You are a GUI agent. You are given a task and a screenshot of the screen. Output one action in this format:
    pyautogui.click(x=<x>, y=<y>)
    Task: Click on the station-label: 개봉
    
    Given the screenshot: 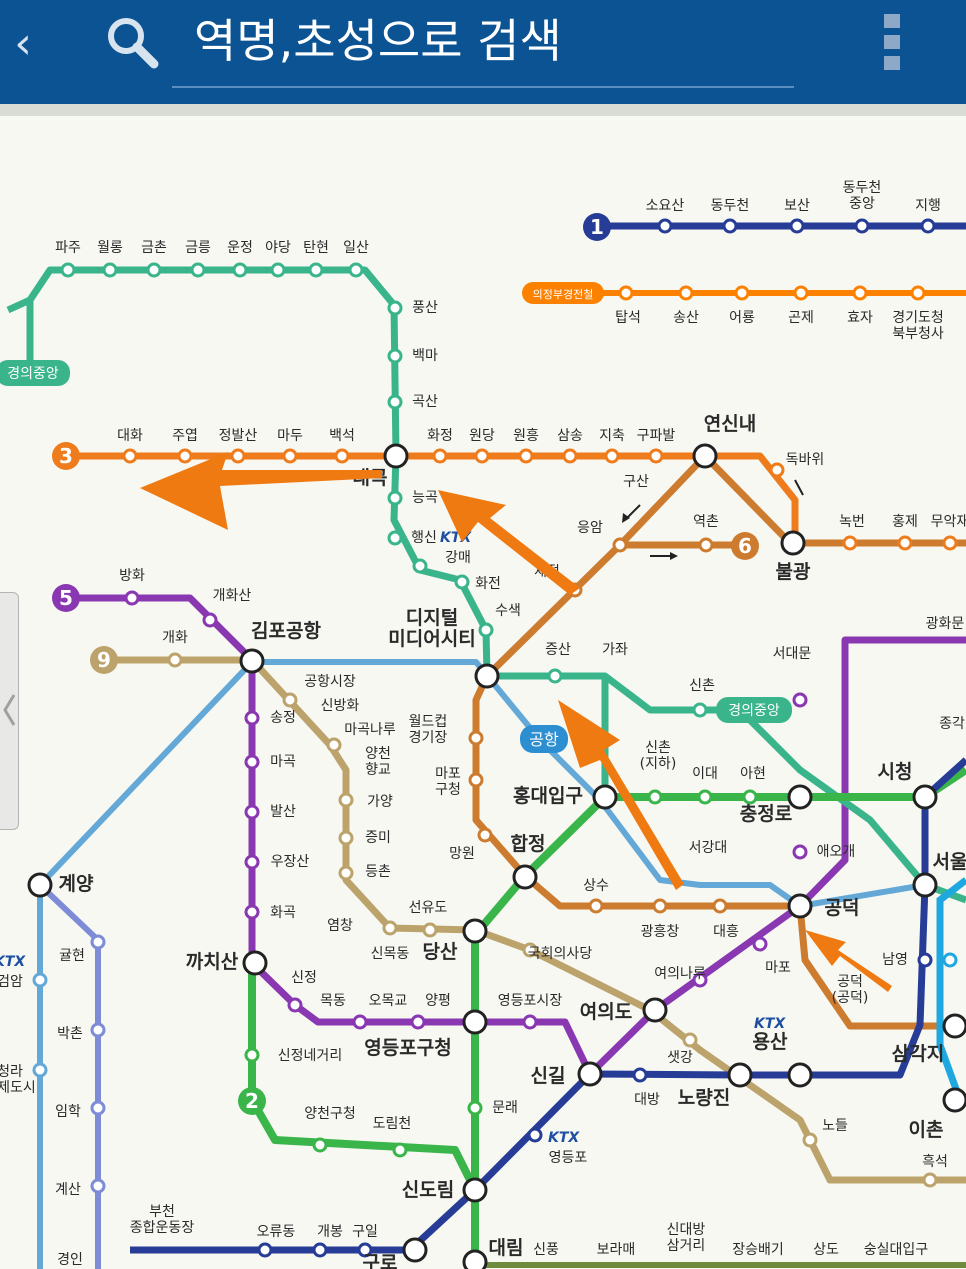 What is the action you would take?
    pyautogui.click(x=330, y=1232)
    